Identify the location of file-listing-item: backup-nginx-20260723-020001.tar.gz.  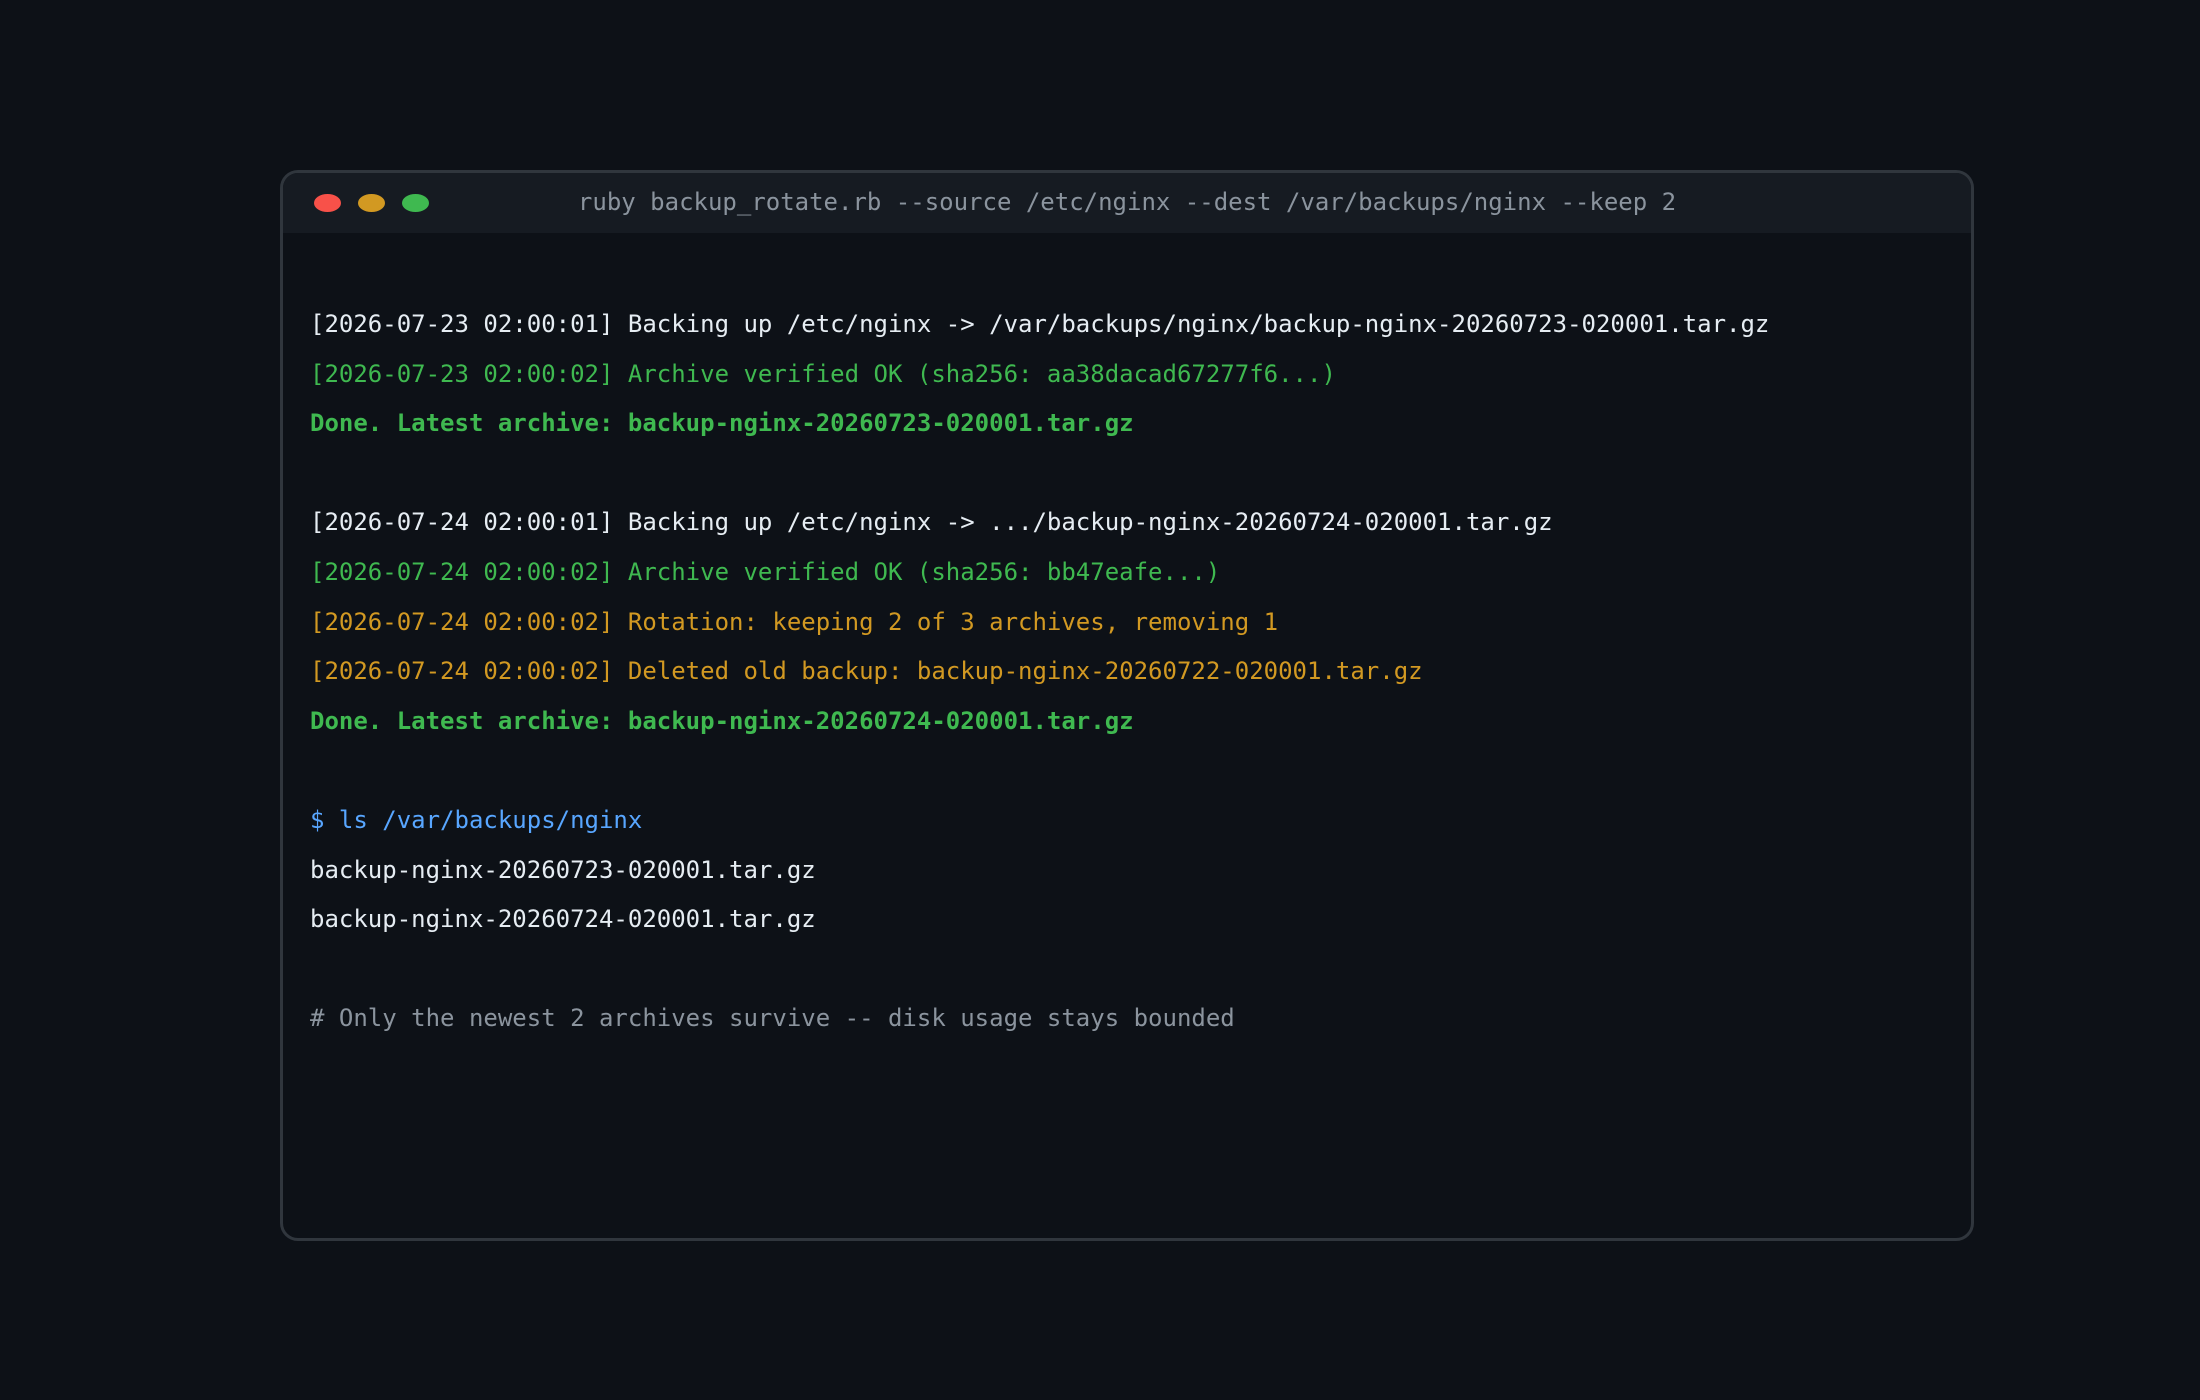
(563, 869).